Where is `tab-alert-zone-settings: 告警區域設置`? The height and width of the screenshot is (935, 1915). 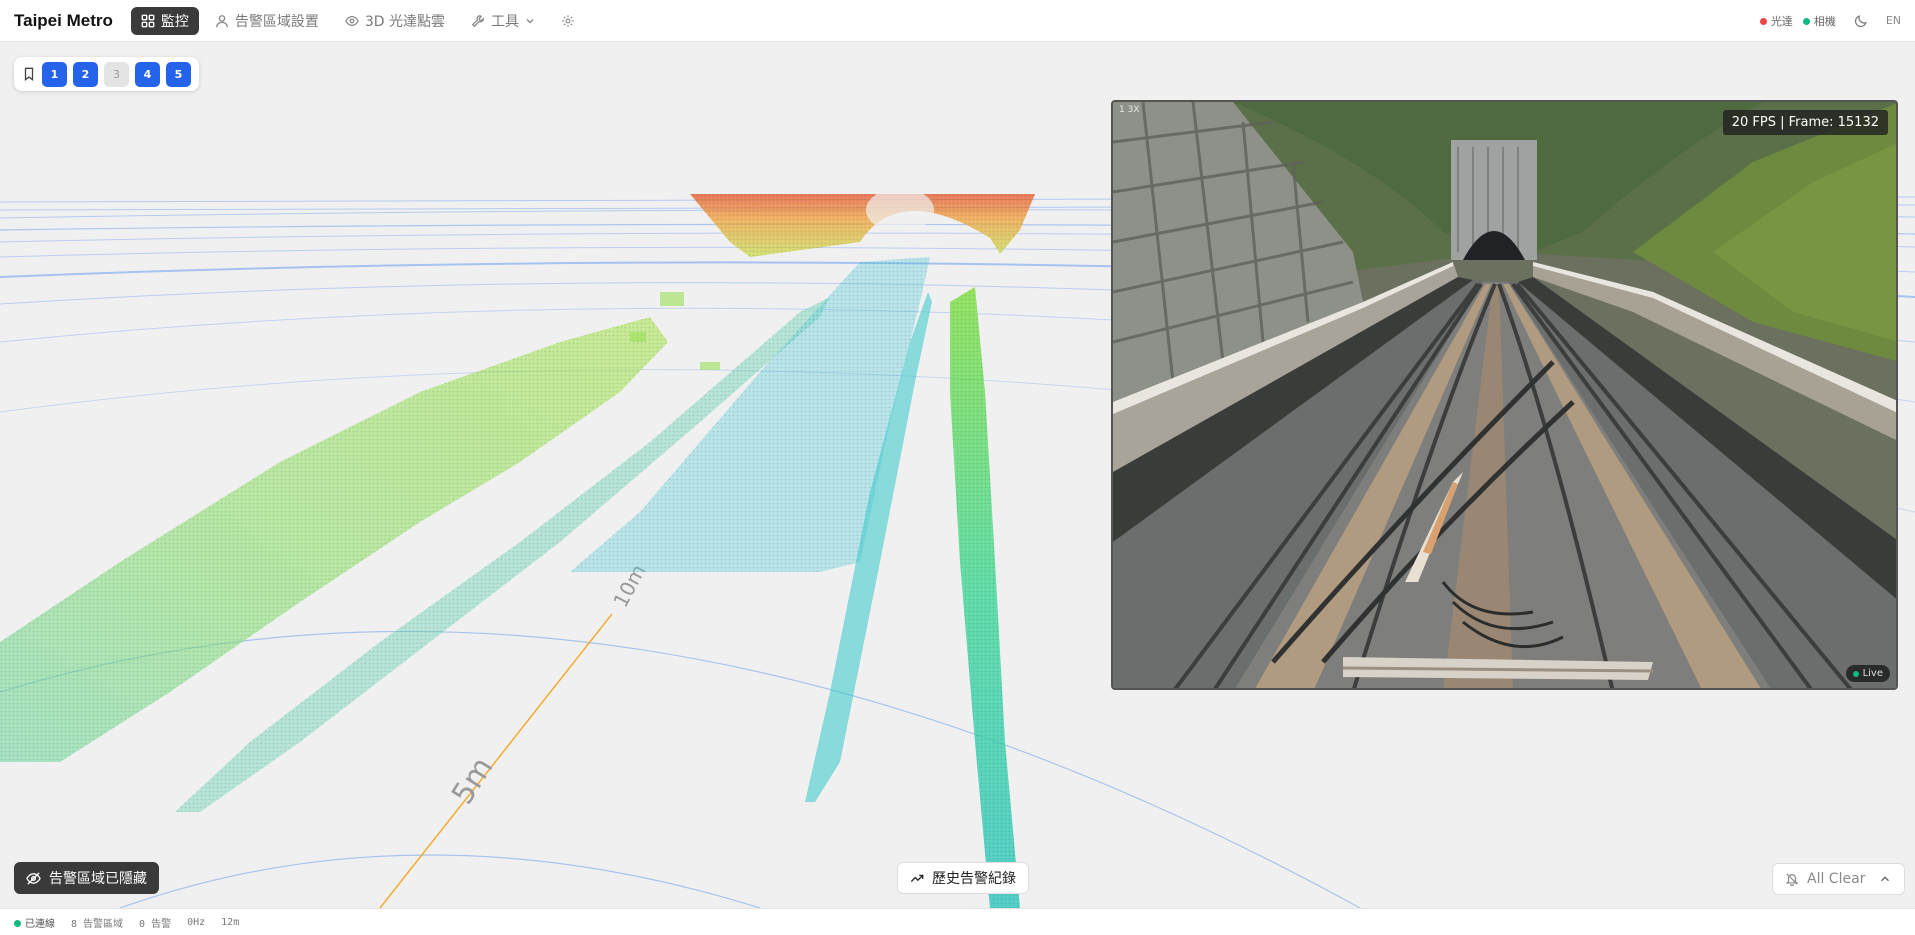 tab-alert-zone-settings: 告警區域設置 is located at coordinates (267, 21).